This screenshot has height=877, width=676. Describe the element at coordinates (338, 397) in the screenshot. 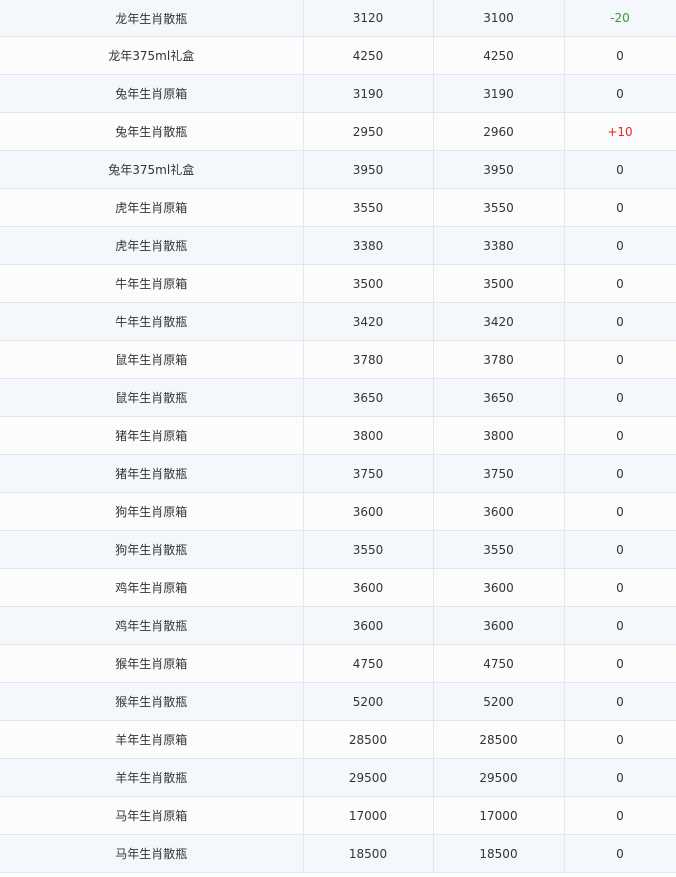

I see `table-row: 鼠年生肖散瓶 3650 3650 0` at that location.